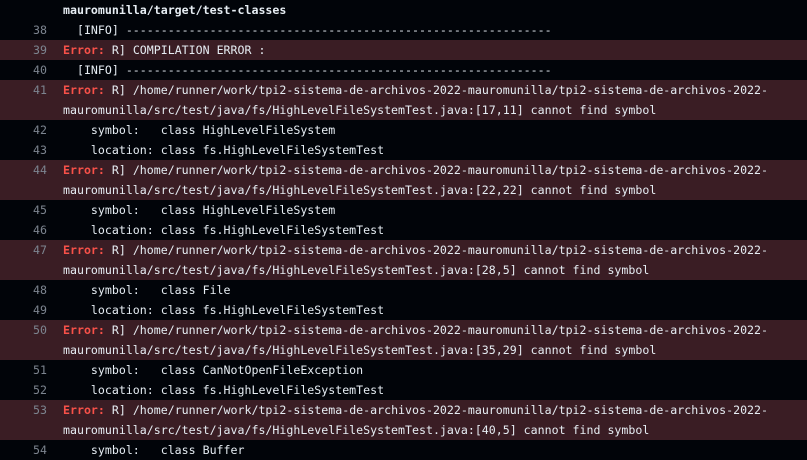 The image size is (807, 460). I want to click on line-content: Error: R] COMPILATION ERROR :, so click(427, 50).